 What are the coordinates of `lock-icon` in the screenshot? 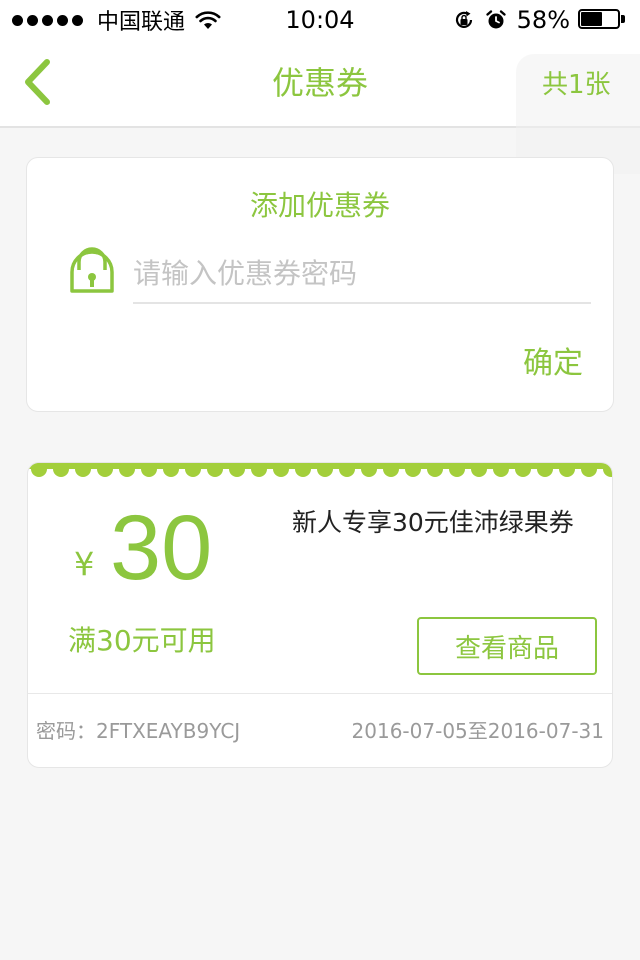 It's located at (92, 270).